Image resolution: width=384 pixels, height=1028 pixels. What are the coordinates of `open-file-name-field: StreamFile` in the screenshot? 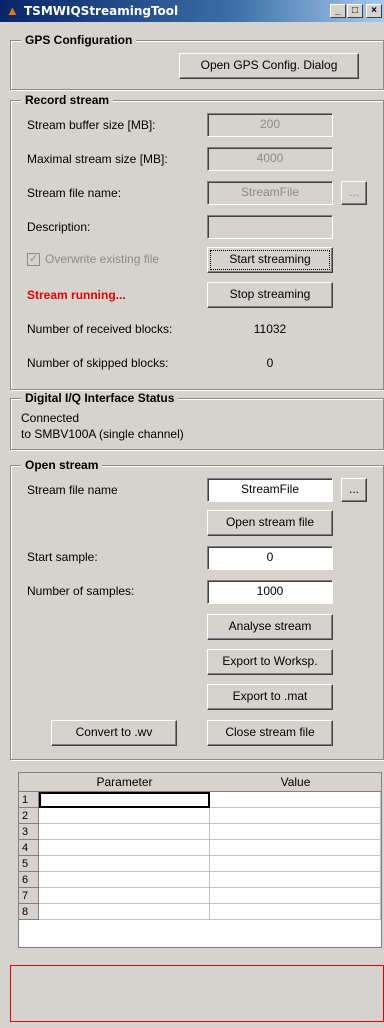 It's located at (270, 490).